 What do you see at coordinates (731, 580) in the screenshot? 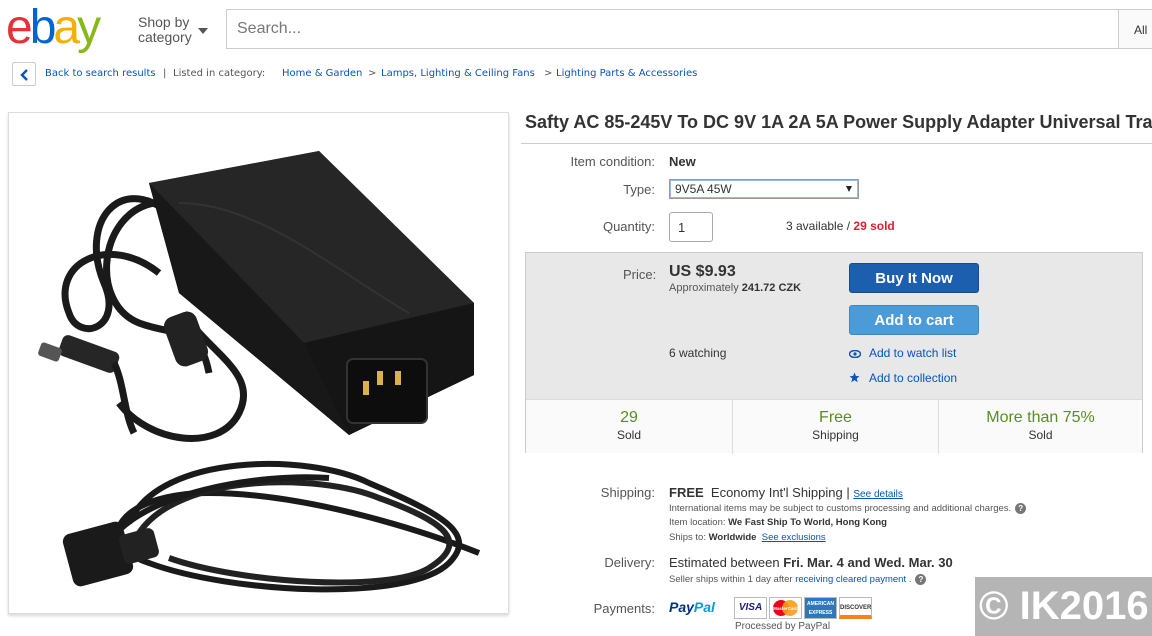
I see `delivery-note-text: Seller ships within 1 day after` at bounding box center [731, 580].